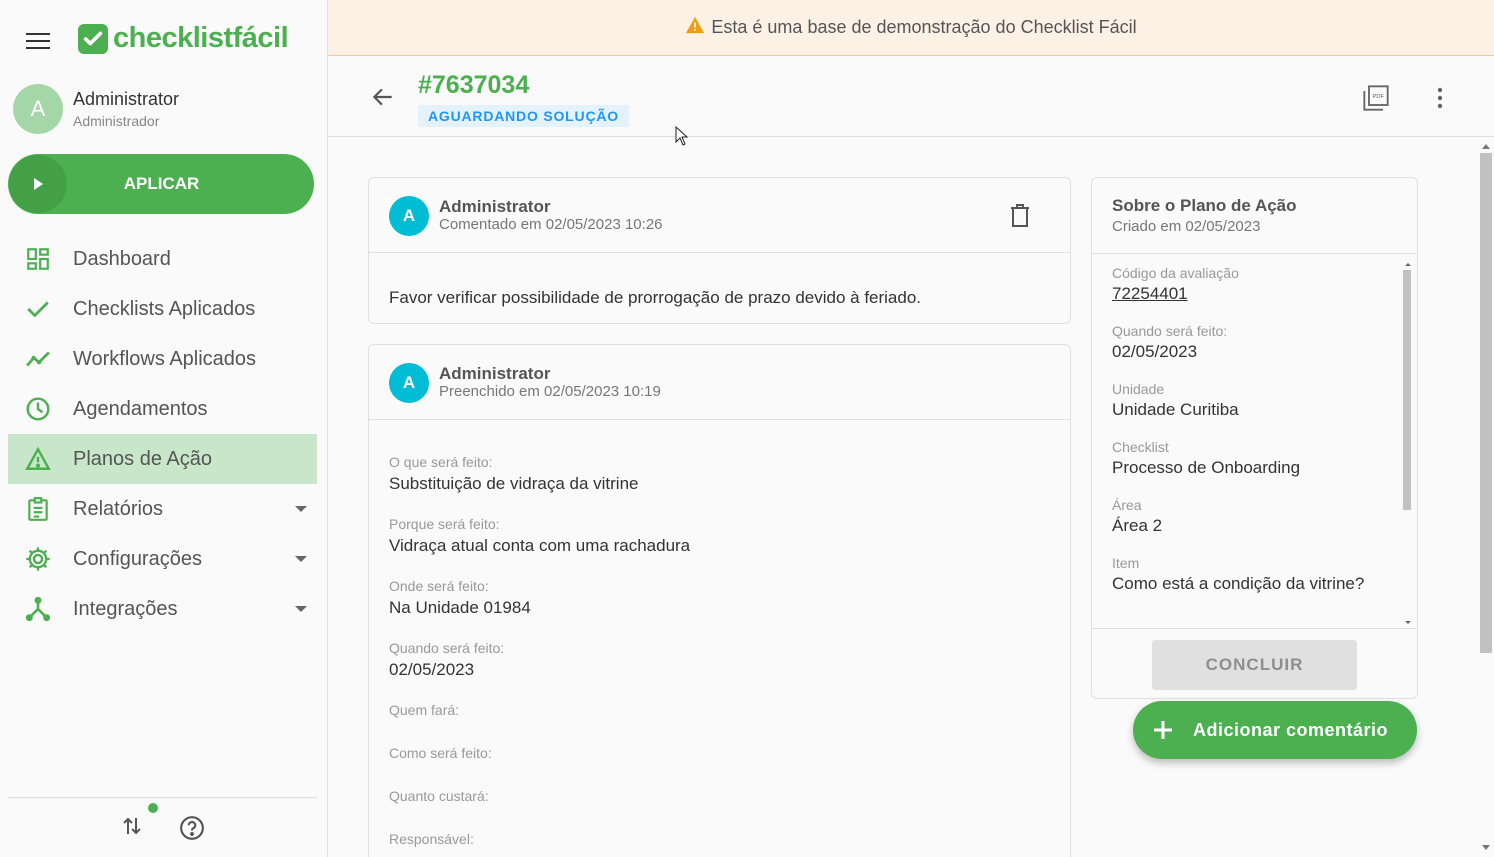 The image size is (1494, 857). I want to click on page-title: #7637034, so click(474, 85).